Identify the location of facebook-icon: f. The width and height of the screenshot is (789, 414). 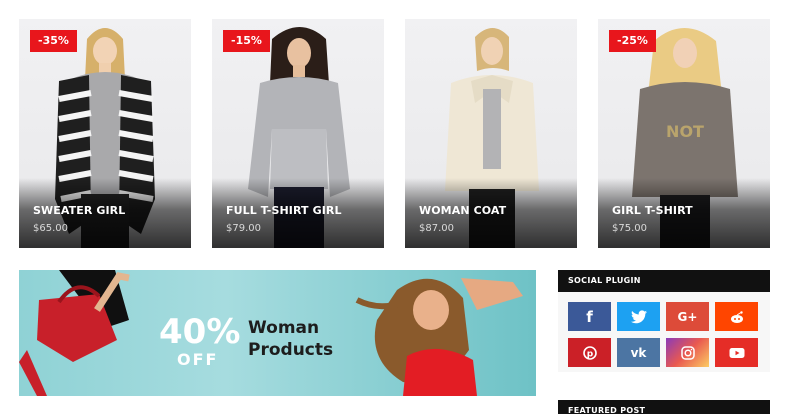
(589, 316).